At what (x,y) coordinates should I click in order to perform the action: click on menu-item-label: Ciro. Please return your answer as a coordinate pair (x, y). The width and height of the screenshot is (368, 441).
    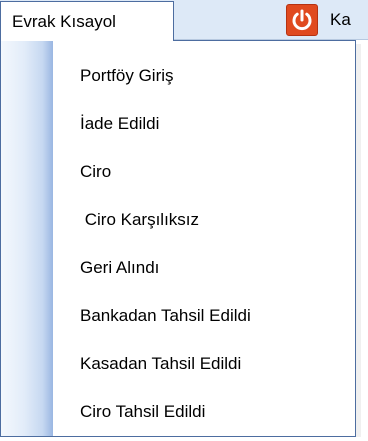
    Looking at the image, I should click on (96, 171).